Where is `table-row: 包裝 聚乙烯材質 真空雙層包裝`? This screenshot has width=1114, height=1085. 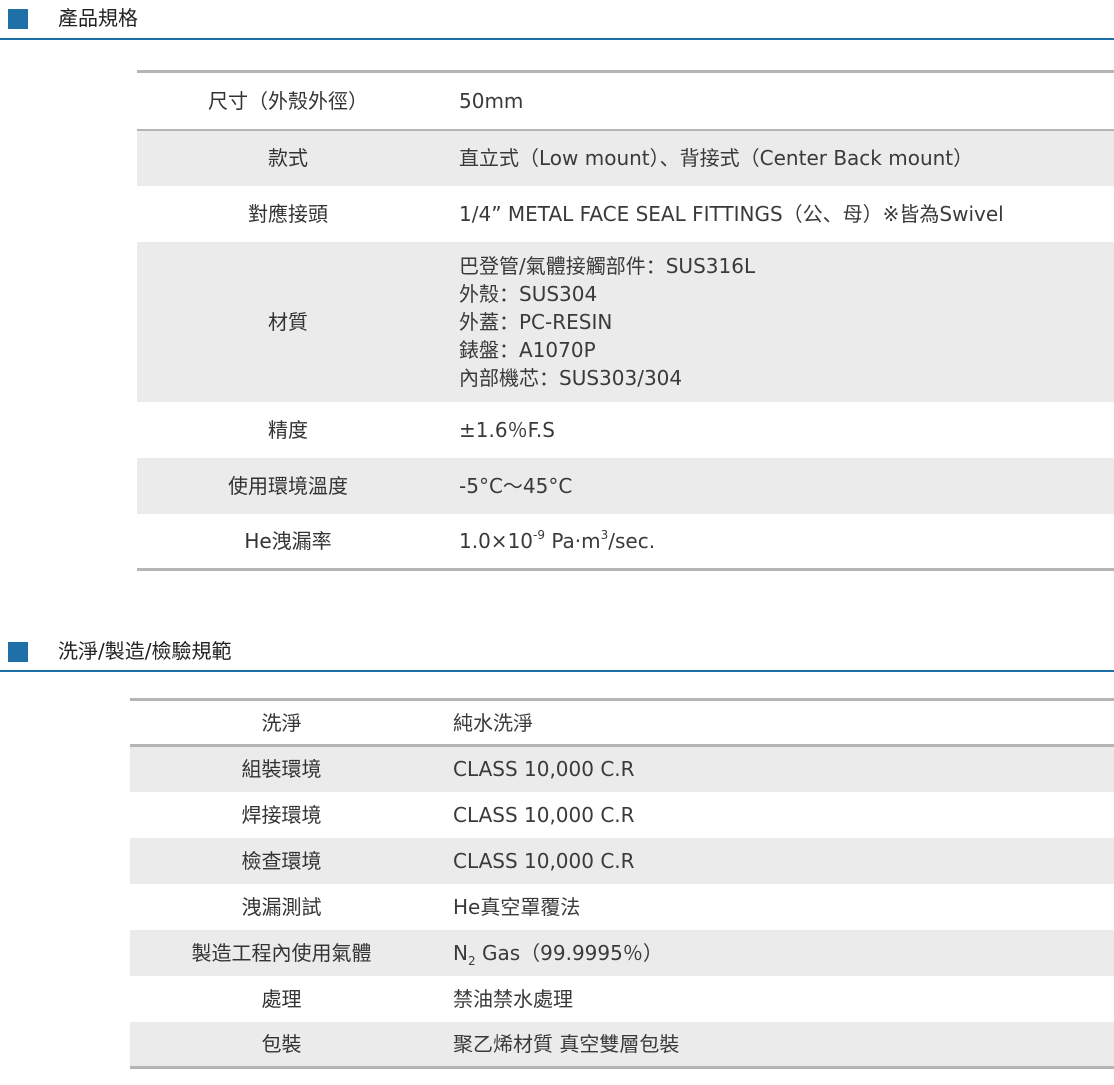
table-row: 包裝 聚乙烯材質 真空雙層包裝 is located at coordinates (622, 1044).